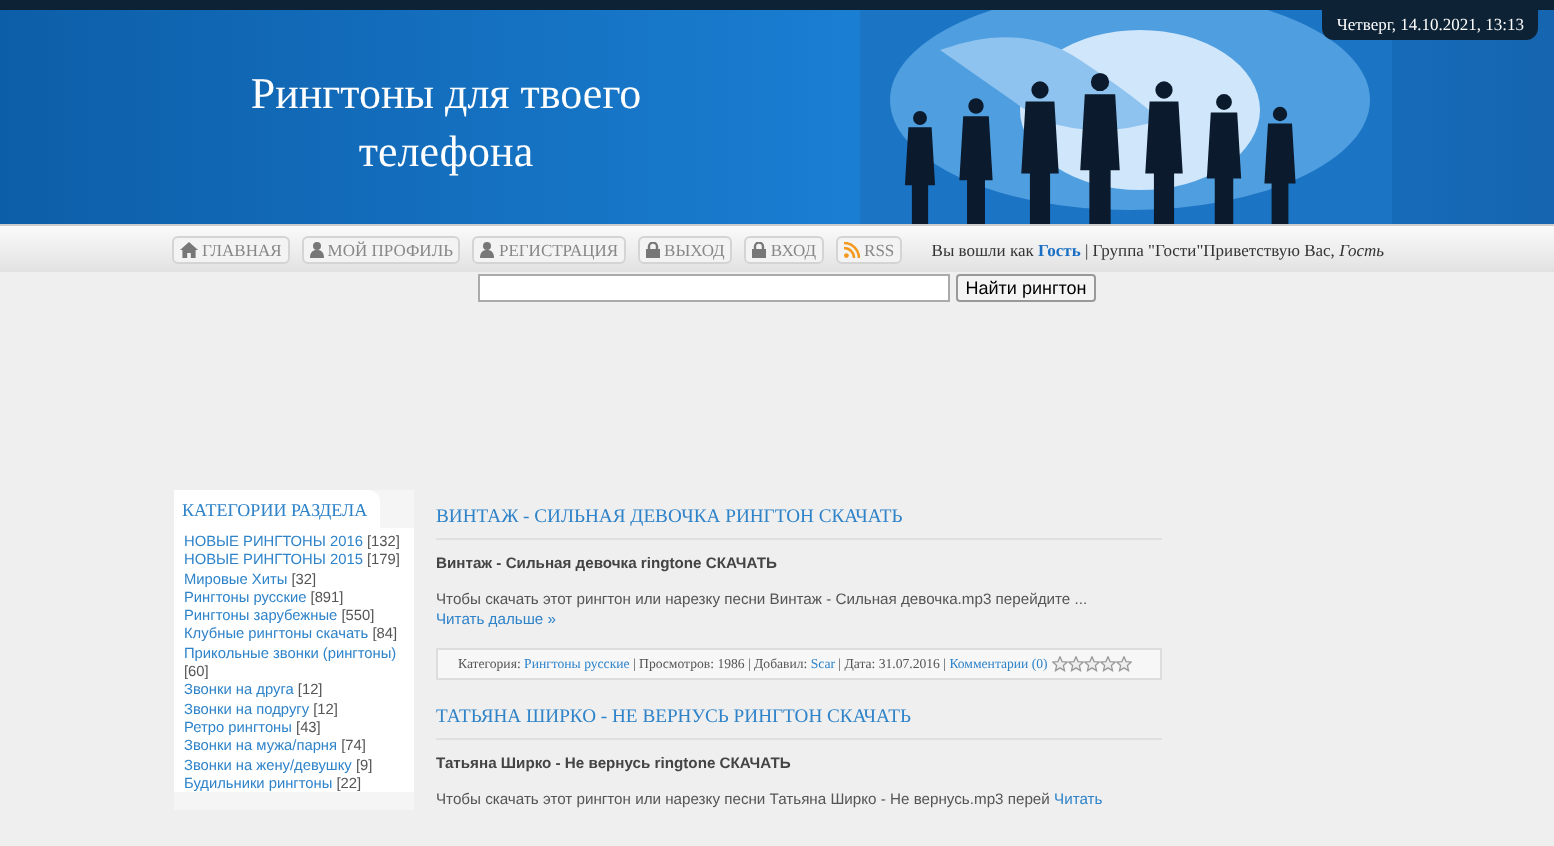  I want to click on nav-button: ГЛАВНАЯ, so click(231, 249).